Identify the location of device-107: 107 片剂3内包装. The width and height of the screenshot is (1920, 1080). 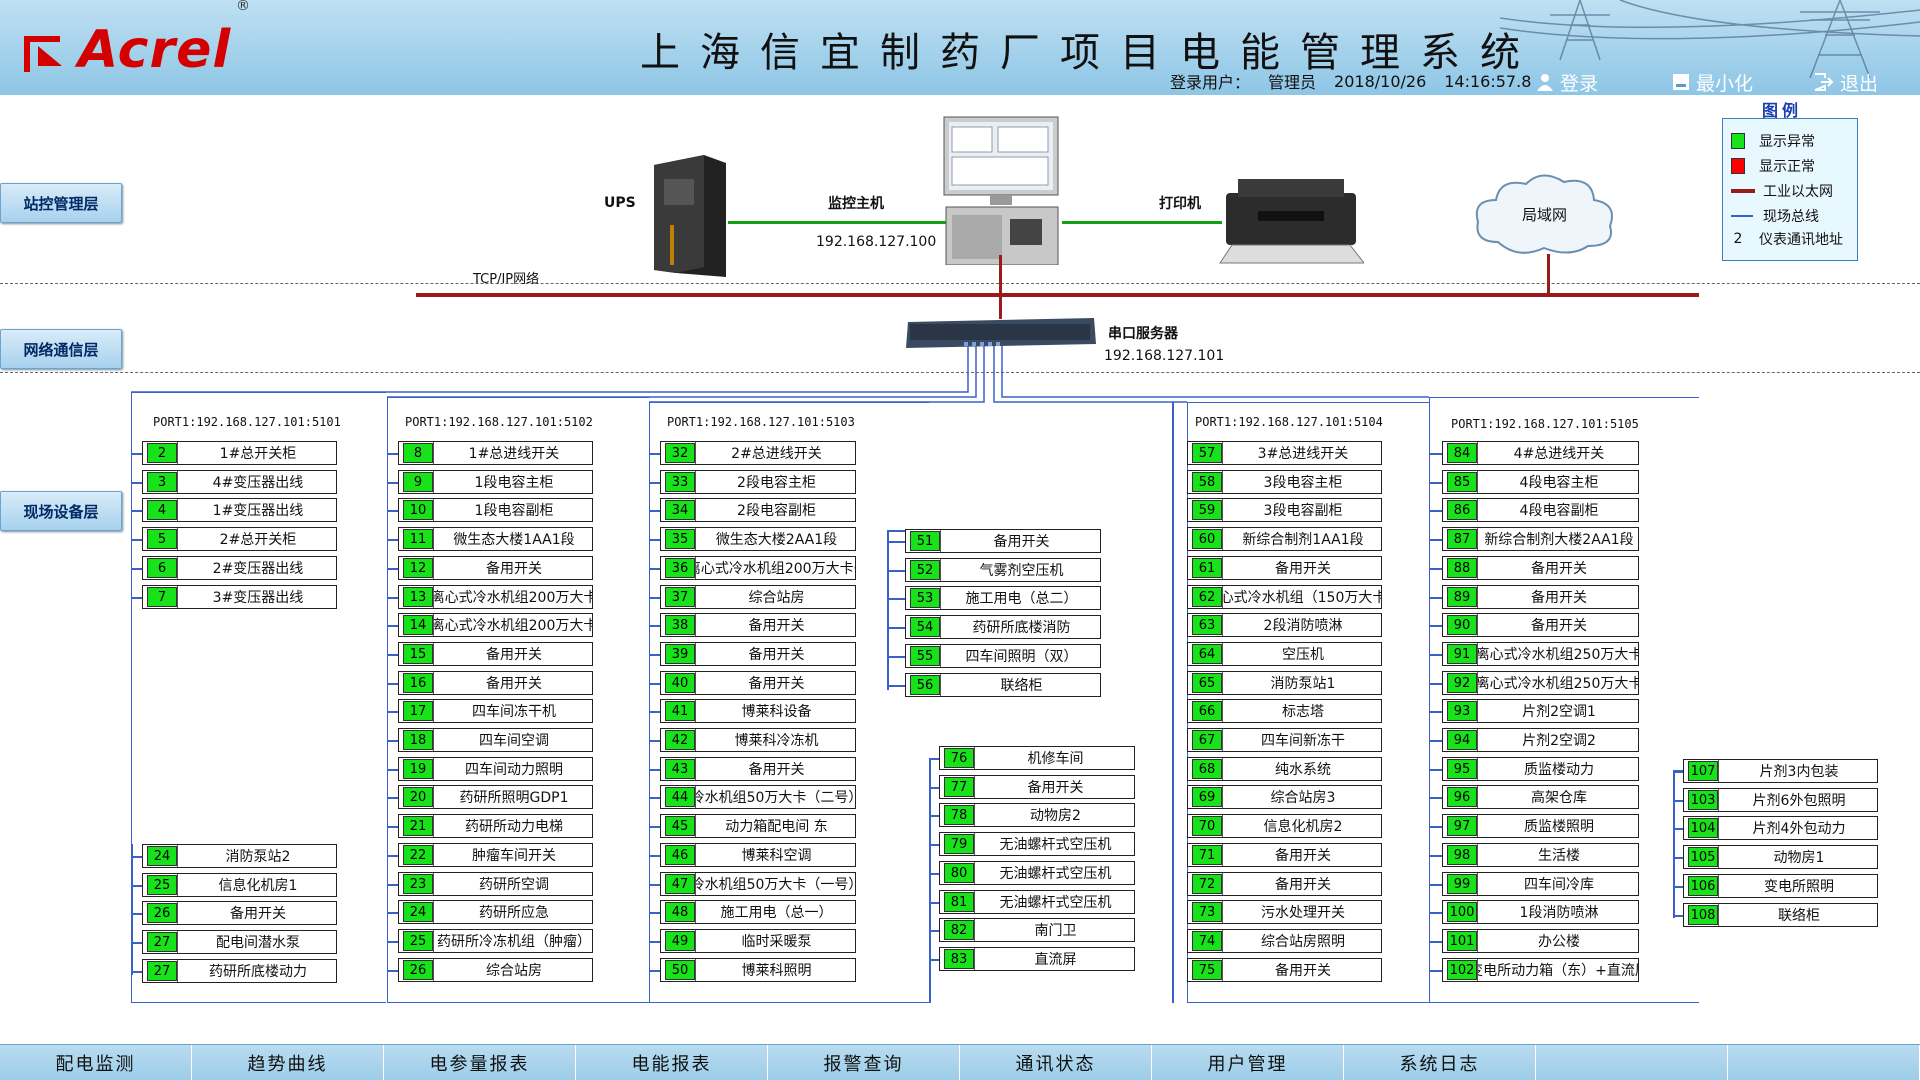
(1780, 771).